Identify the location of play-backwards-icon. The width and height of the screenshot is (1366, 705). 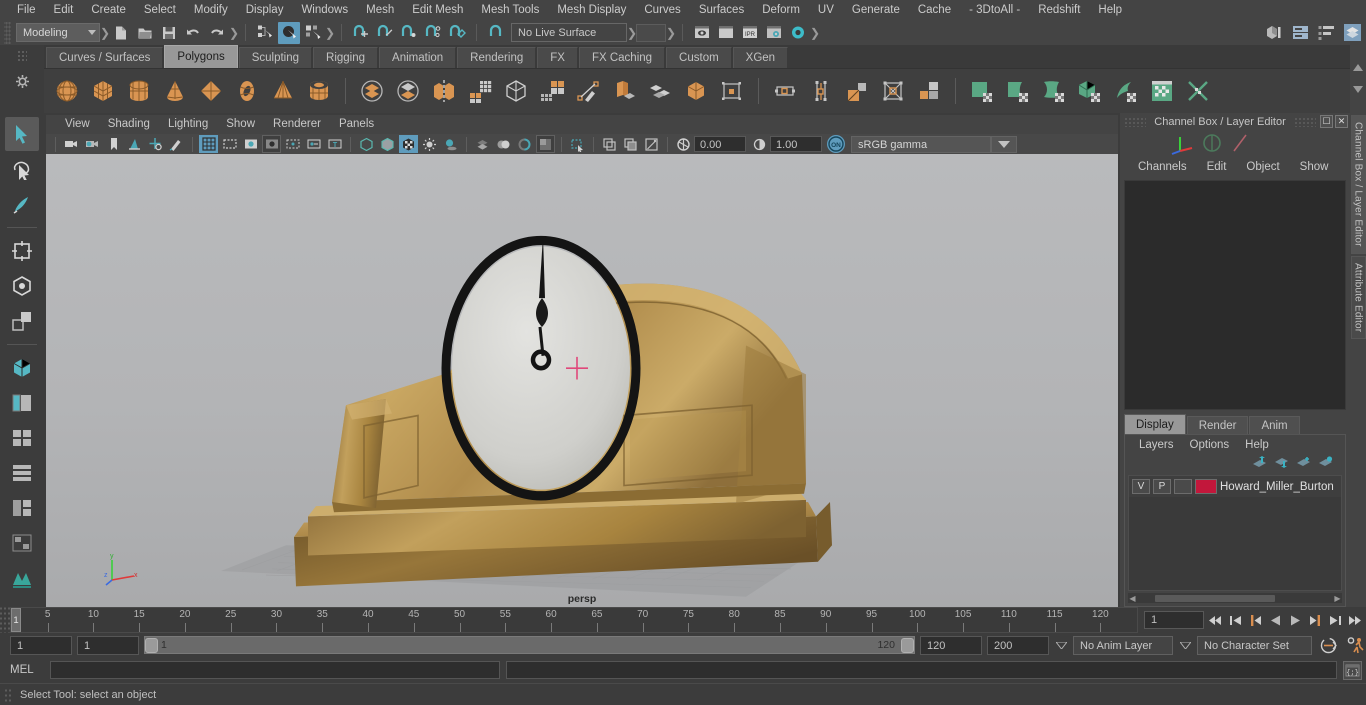
(1275, 620).